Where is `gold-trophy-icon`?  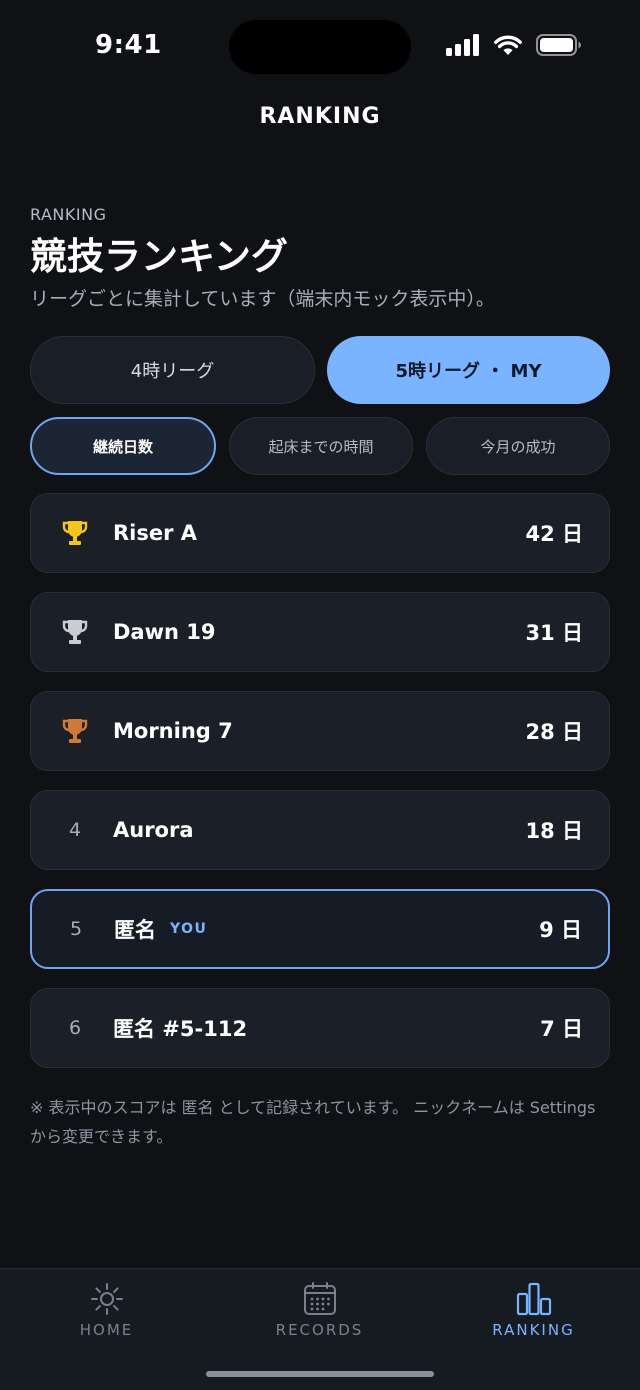
gold-trophy-icon is located at coordinates (75, 533).